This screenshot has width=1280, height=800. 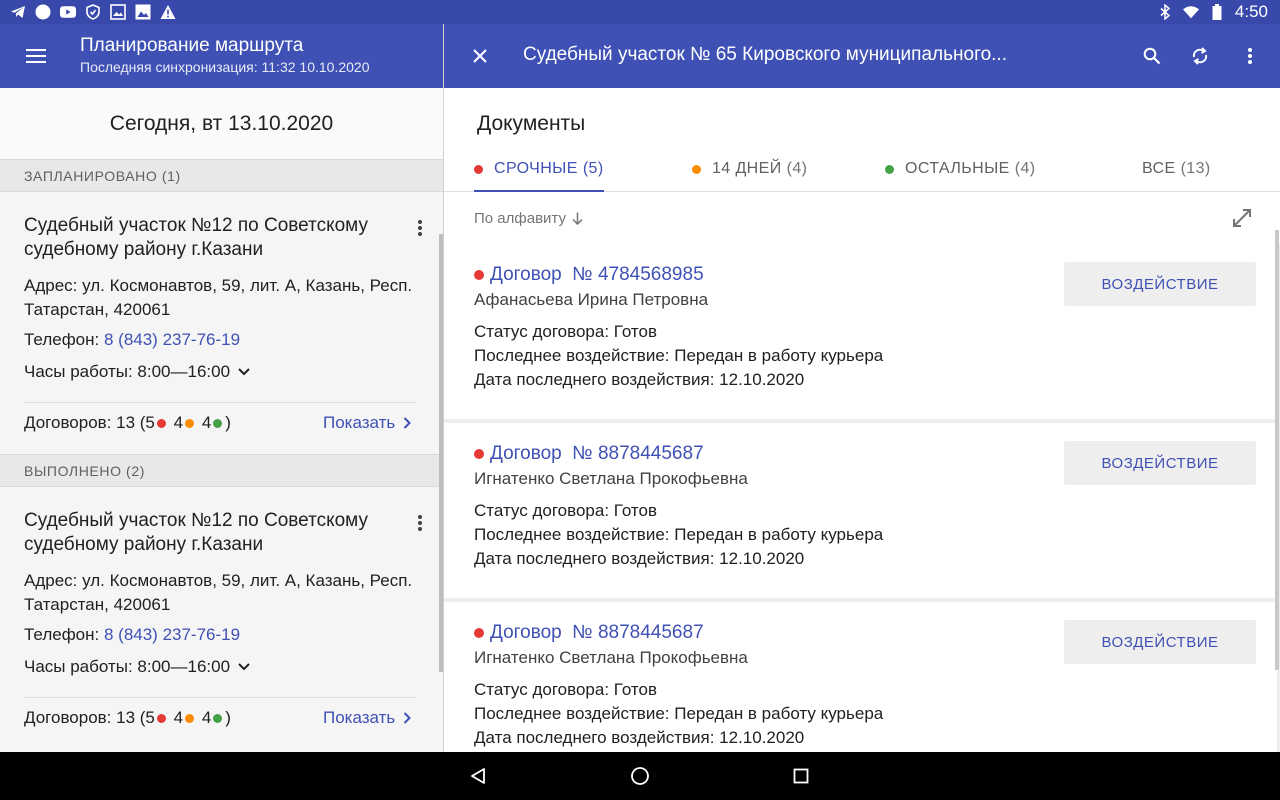 What do you see at coordinates (747, 168) in the screenshot?
I see `tab-label: 14 ДНЕЙ` at bounding box center [747, 168].